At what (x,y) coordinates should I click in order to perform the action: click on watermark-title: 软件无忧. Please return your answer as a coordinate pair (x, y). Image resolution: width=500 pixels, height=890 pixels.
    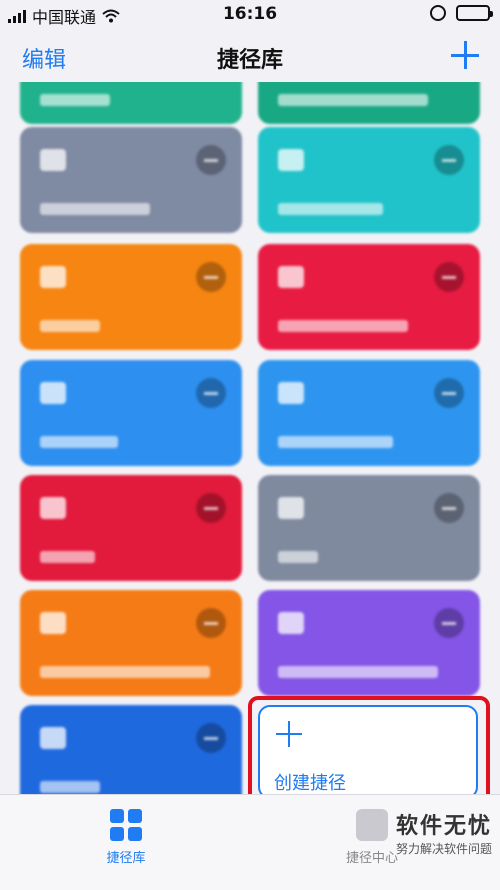
    Looking at the image, I should click on (443, 826).